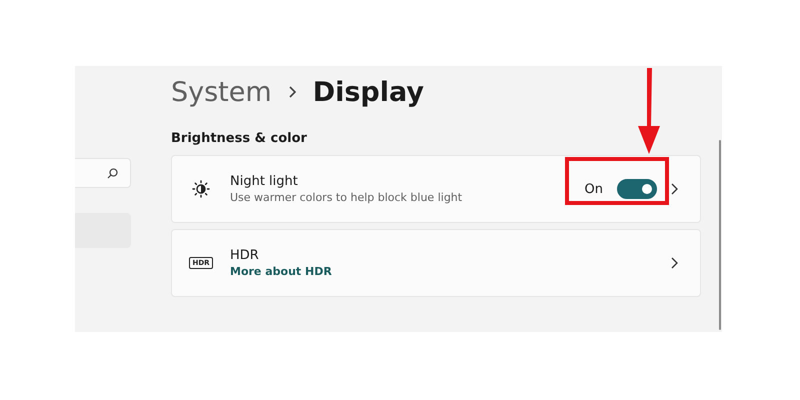  Describe the element at coordinates (245, 255) in the screenshot. I see `setting-title: HDR` at that location.